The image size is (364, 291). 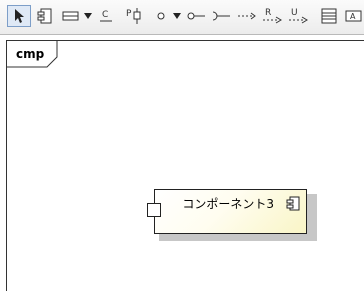 I want to click on arrow-pointer-icon, so click(x=19, y=16).